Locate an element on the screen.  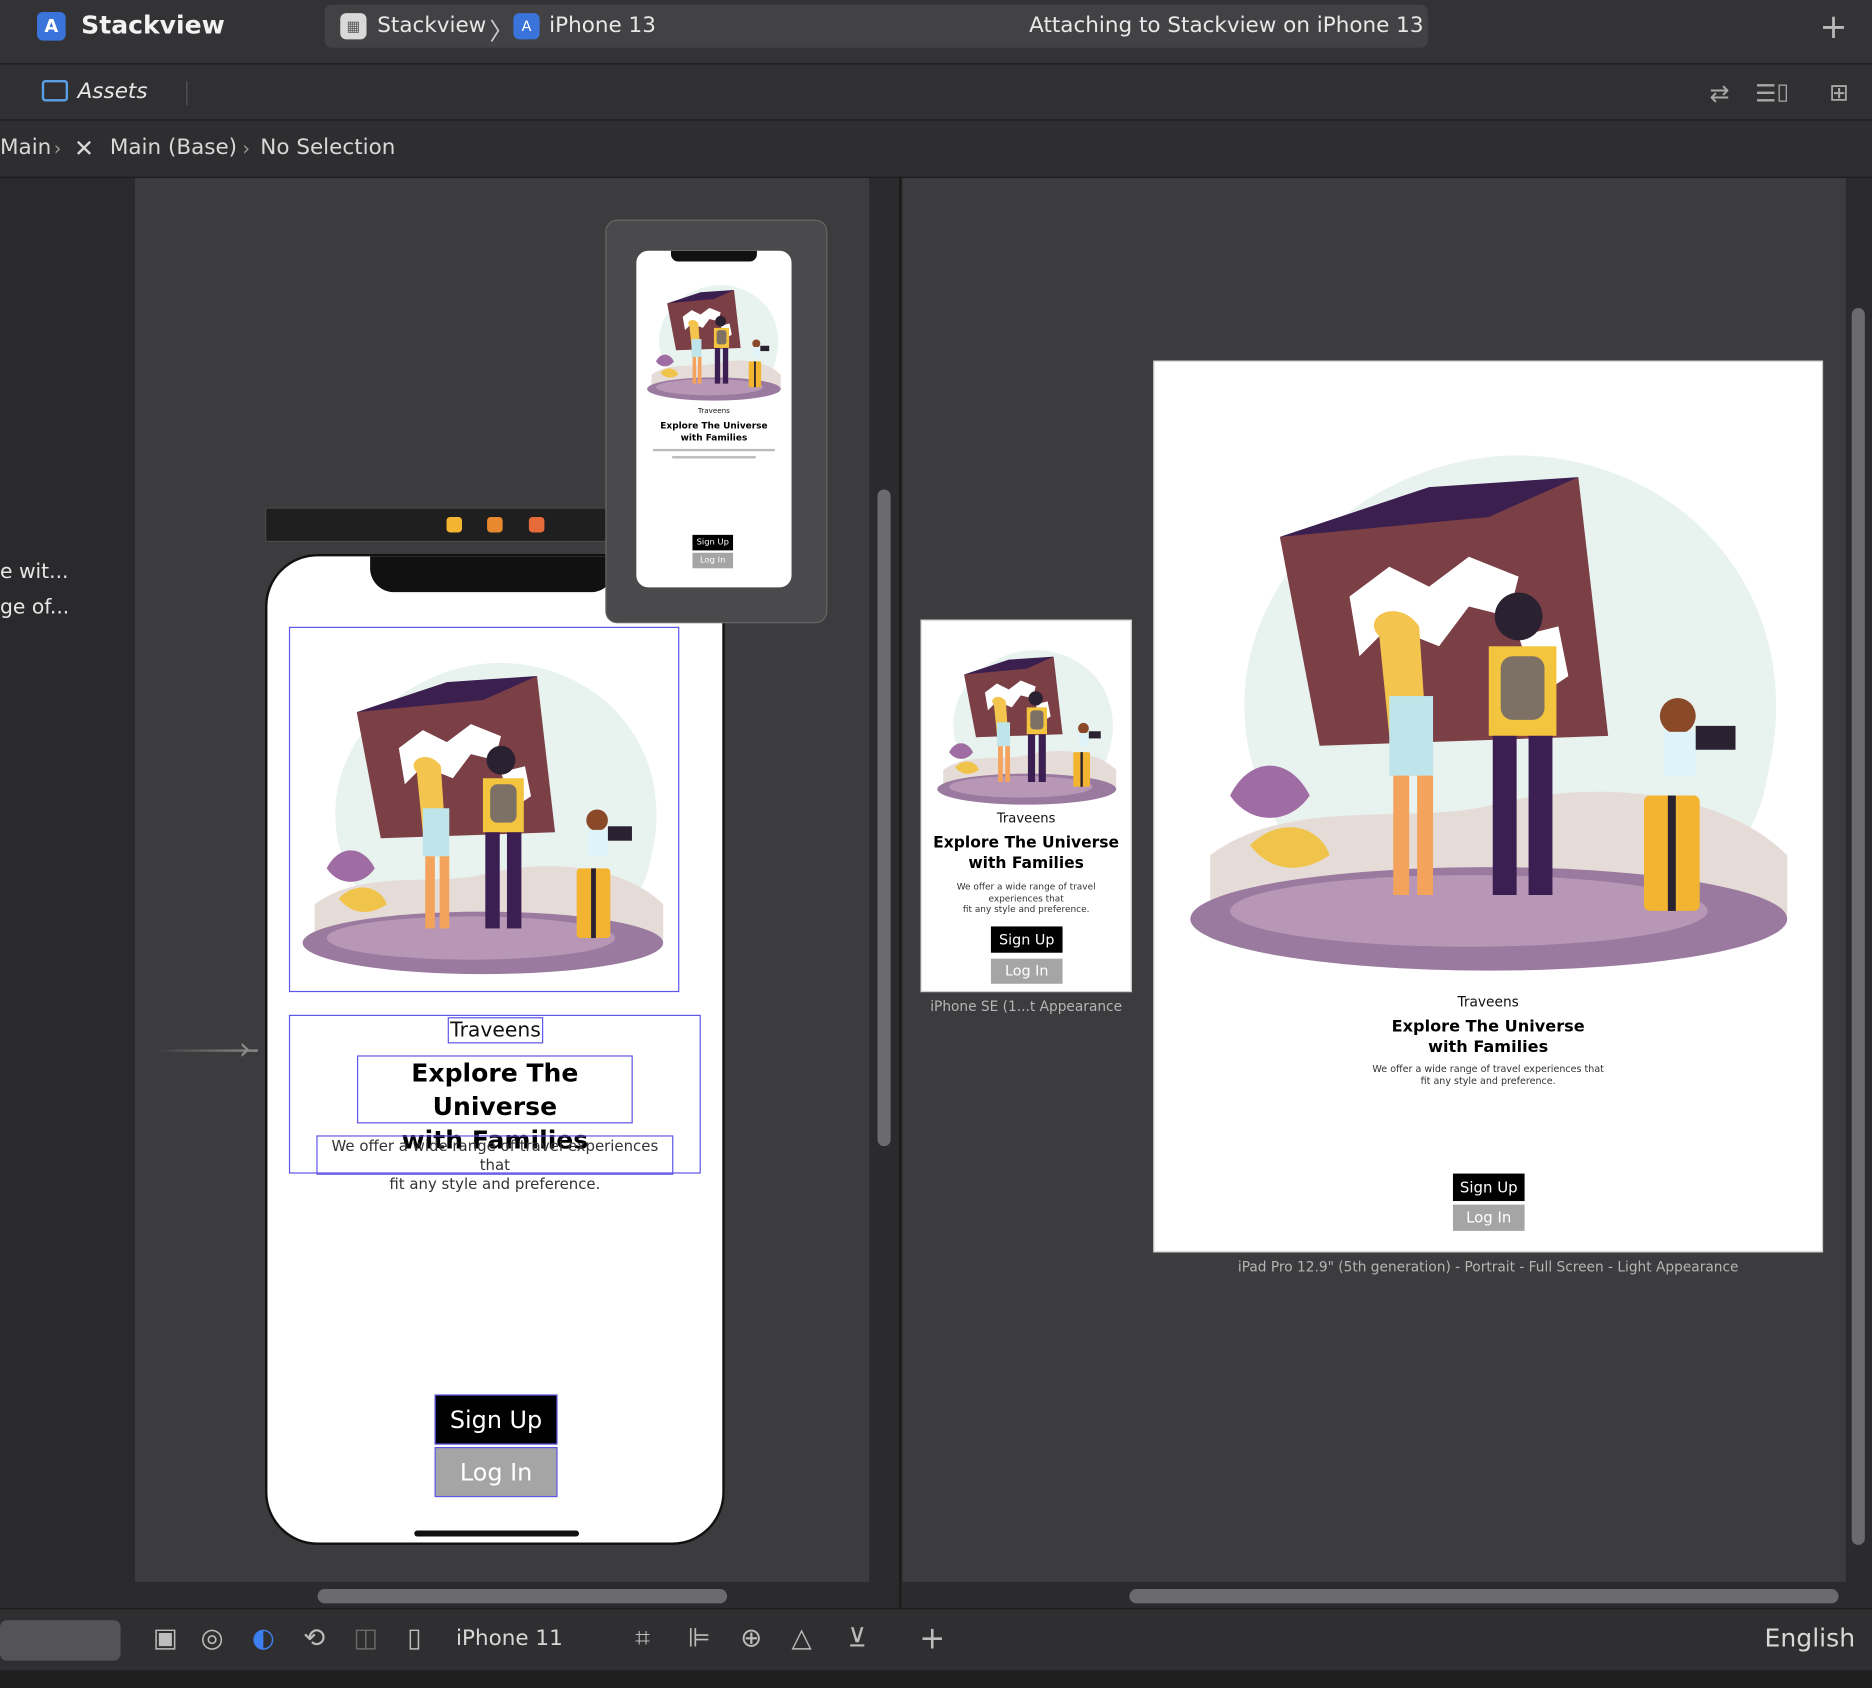
appearance-icon: ◐ is located at coordinates (263, 1639).